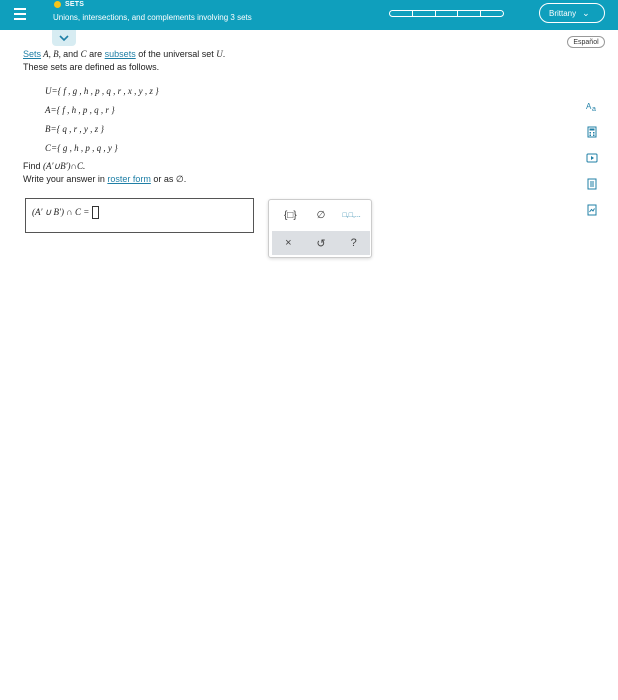  What do you see at coordinates (75, 129) in the screenshot?
I see `set-b-definition: B={ q , r , y , z }` at bounding box center [75, 129].